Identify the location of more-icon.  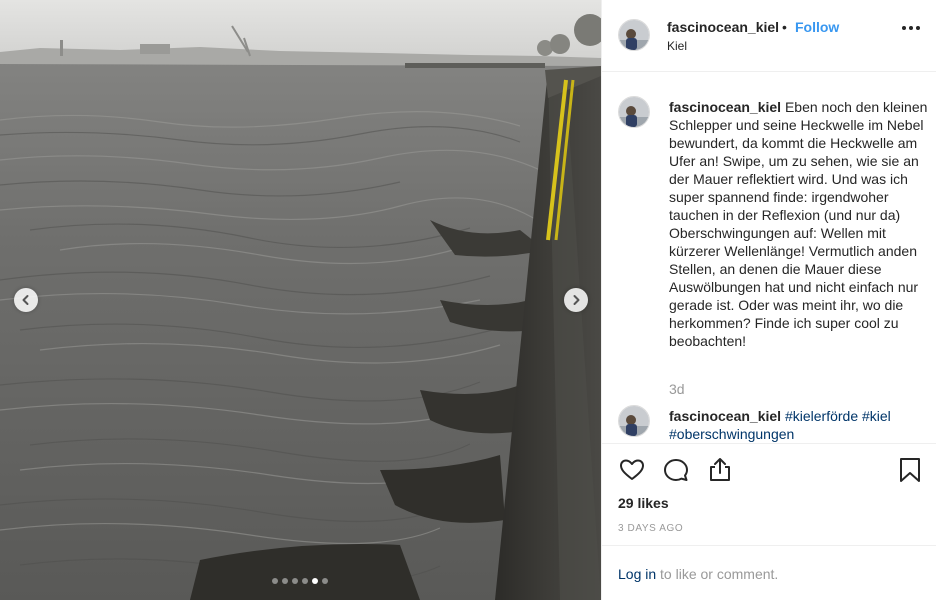
(904, 28).